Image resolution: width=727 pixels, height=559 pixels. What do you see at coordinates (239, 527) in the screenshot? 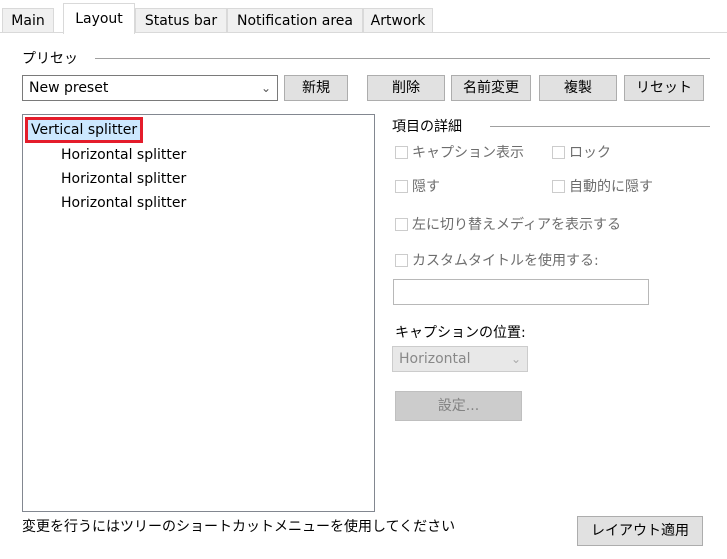
I see `tree-hint-text: 変更を行うにはツリーのショートカットメニューを使用してください` at bounding box center [239, 527].